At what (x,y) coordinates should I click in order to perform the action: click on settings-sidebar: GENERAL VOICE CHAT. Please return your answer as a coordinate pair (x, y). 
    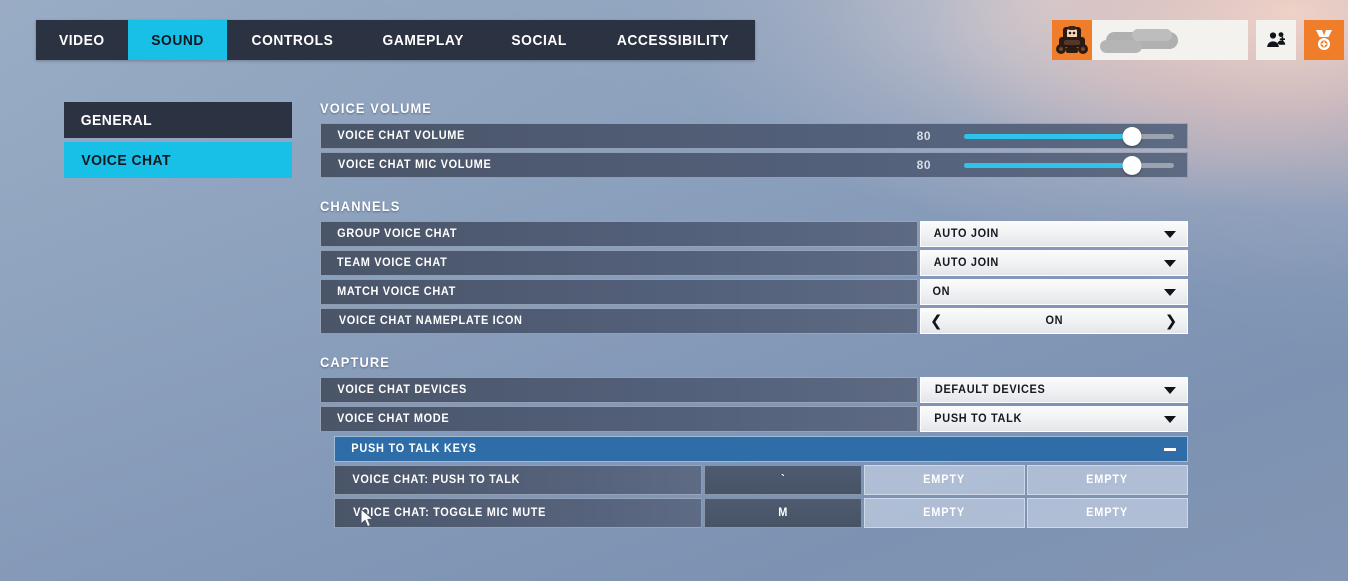
    Looking at the image, I should click on (178, 142).